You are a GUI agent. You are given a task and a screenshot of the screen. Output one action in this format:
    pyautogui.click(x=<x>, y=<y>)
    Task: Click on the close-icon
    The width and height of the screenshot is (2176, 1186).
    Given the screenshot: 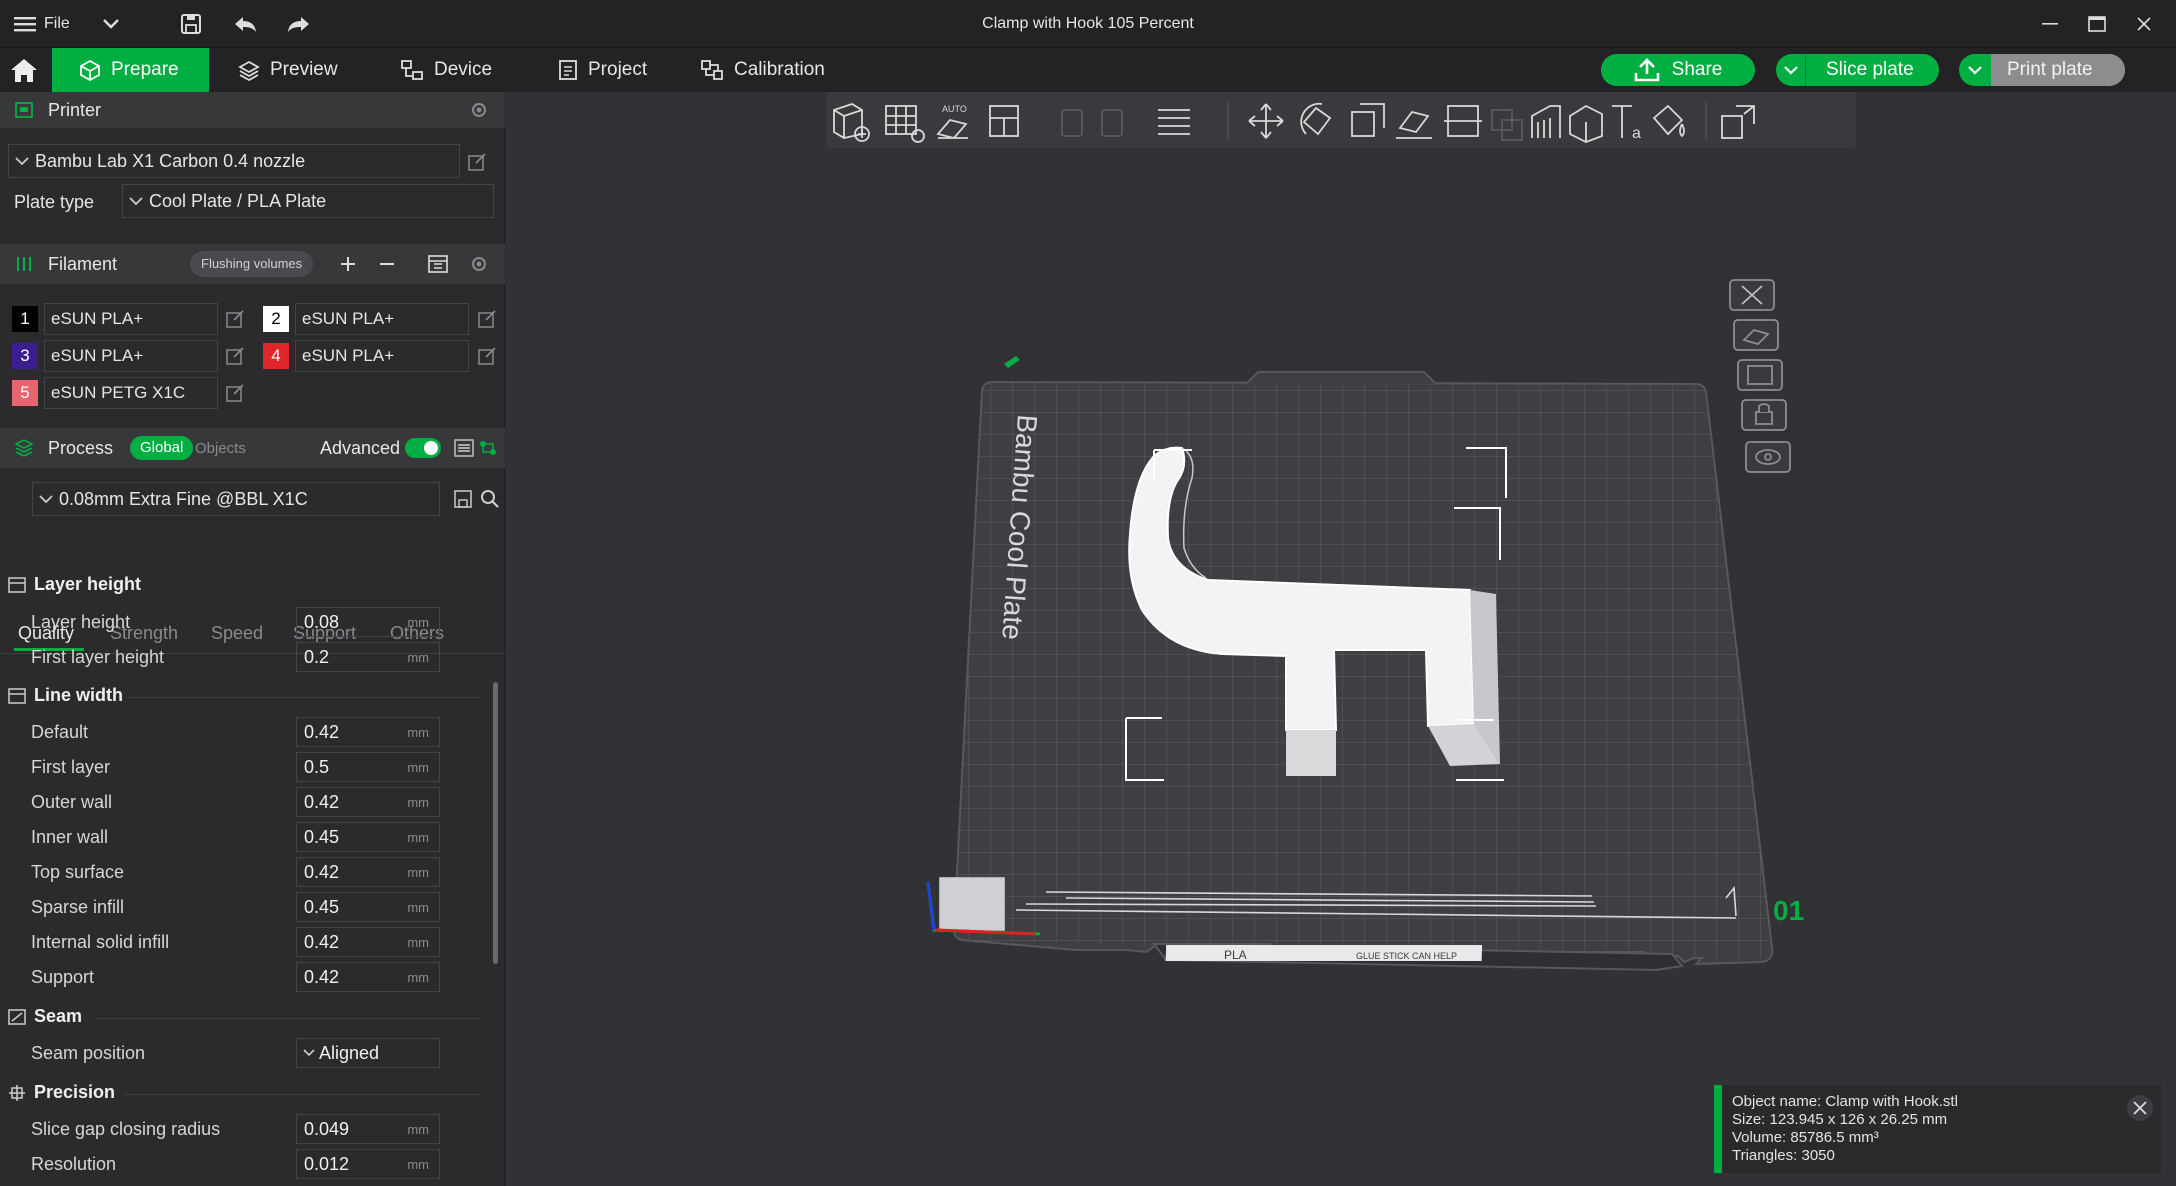 What is the action you would take?
    pyautogui.click(x=2140, y=1108)
    